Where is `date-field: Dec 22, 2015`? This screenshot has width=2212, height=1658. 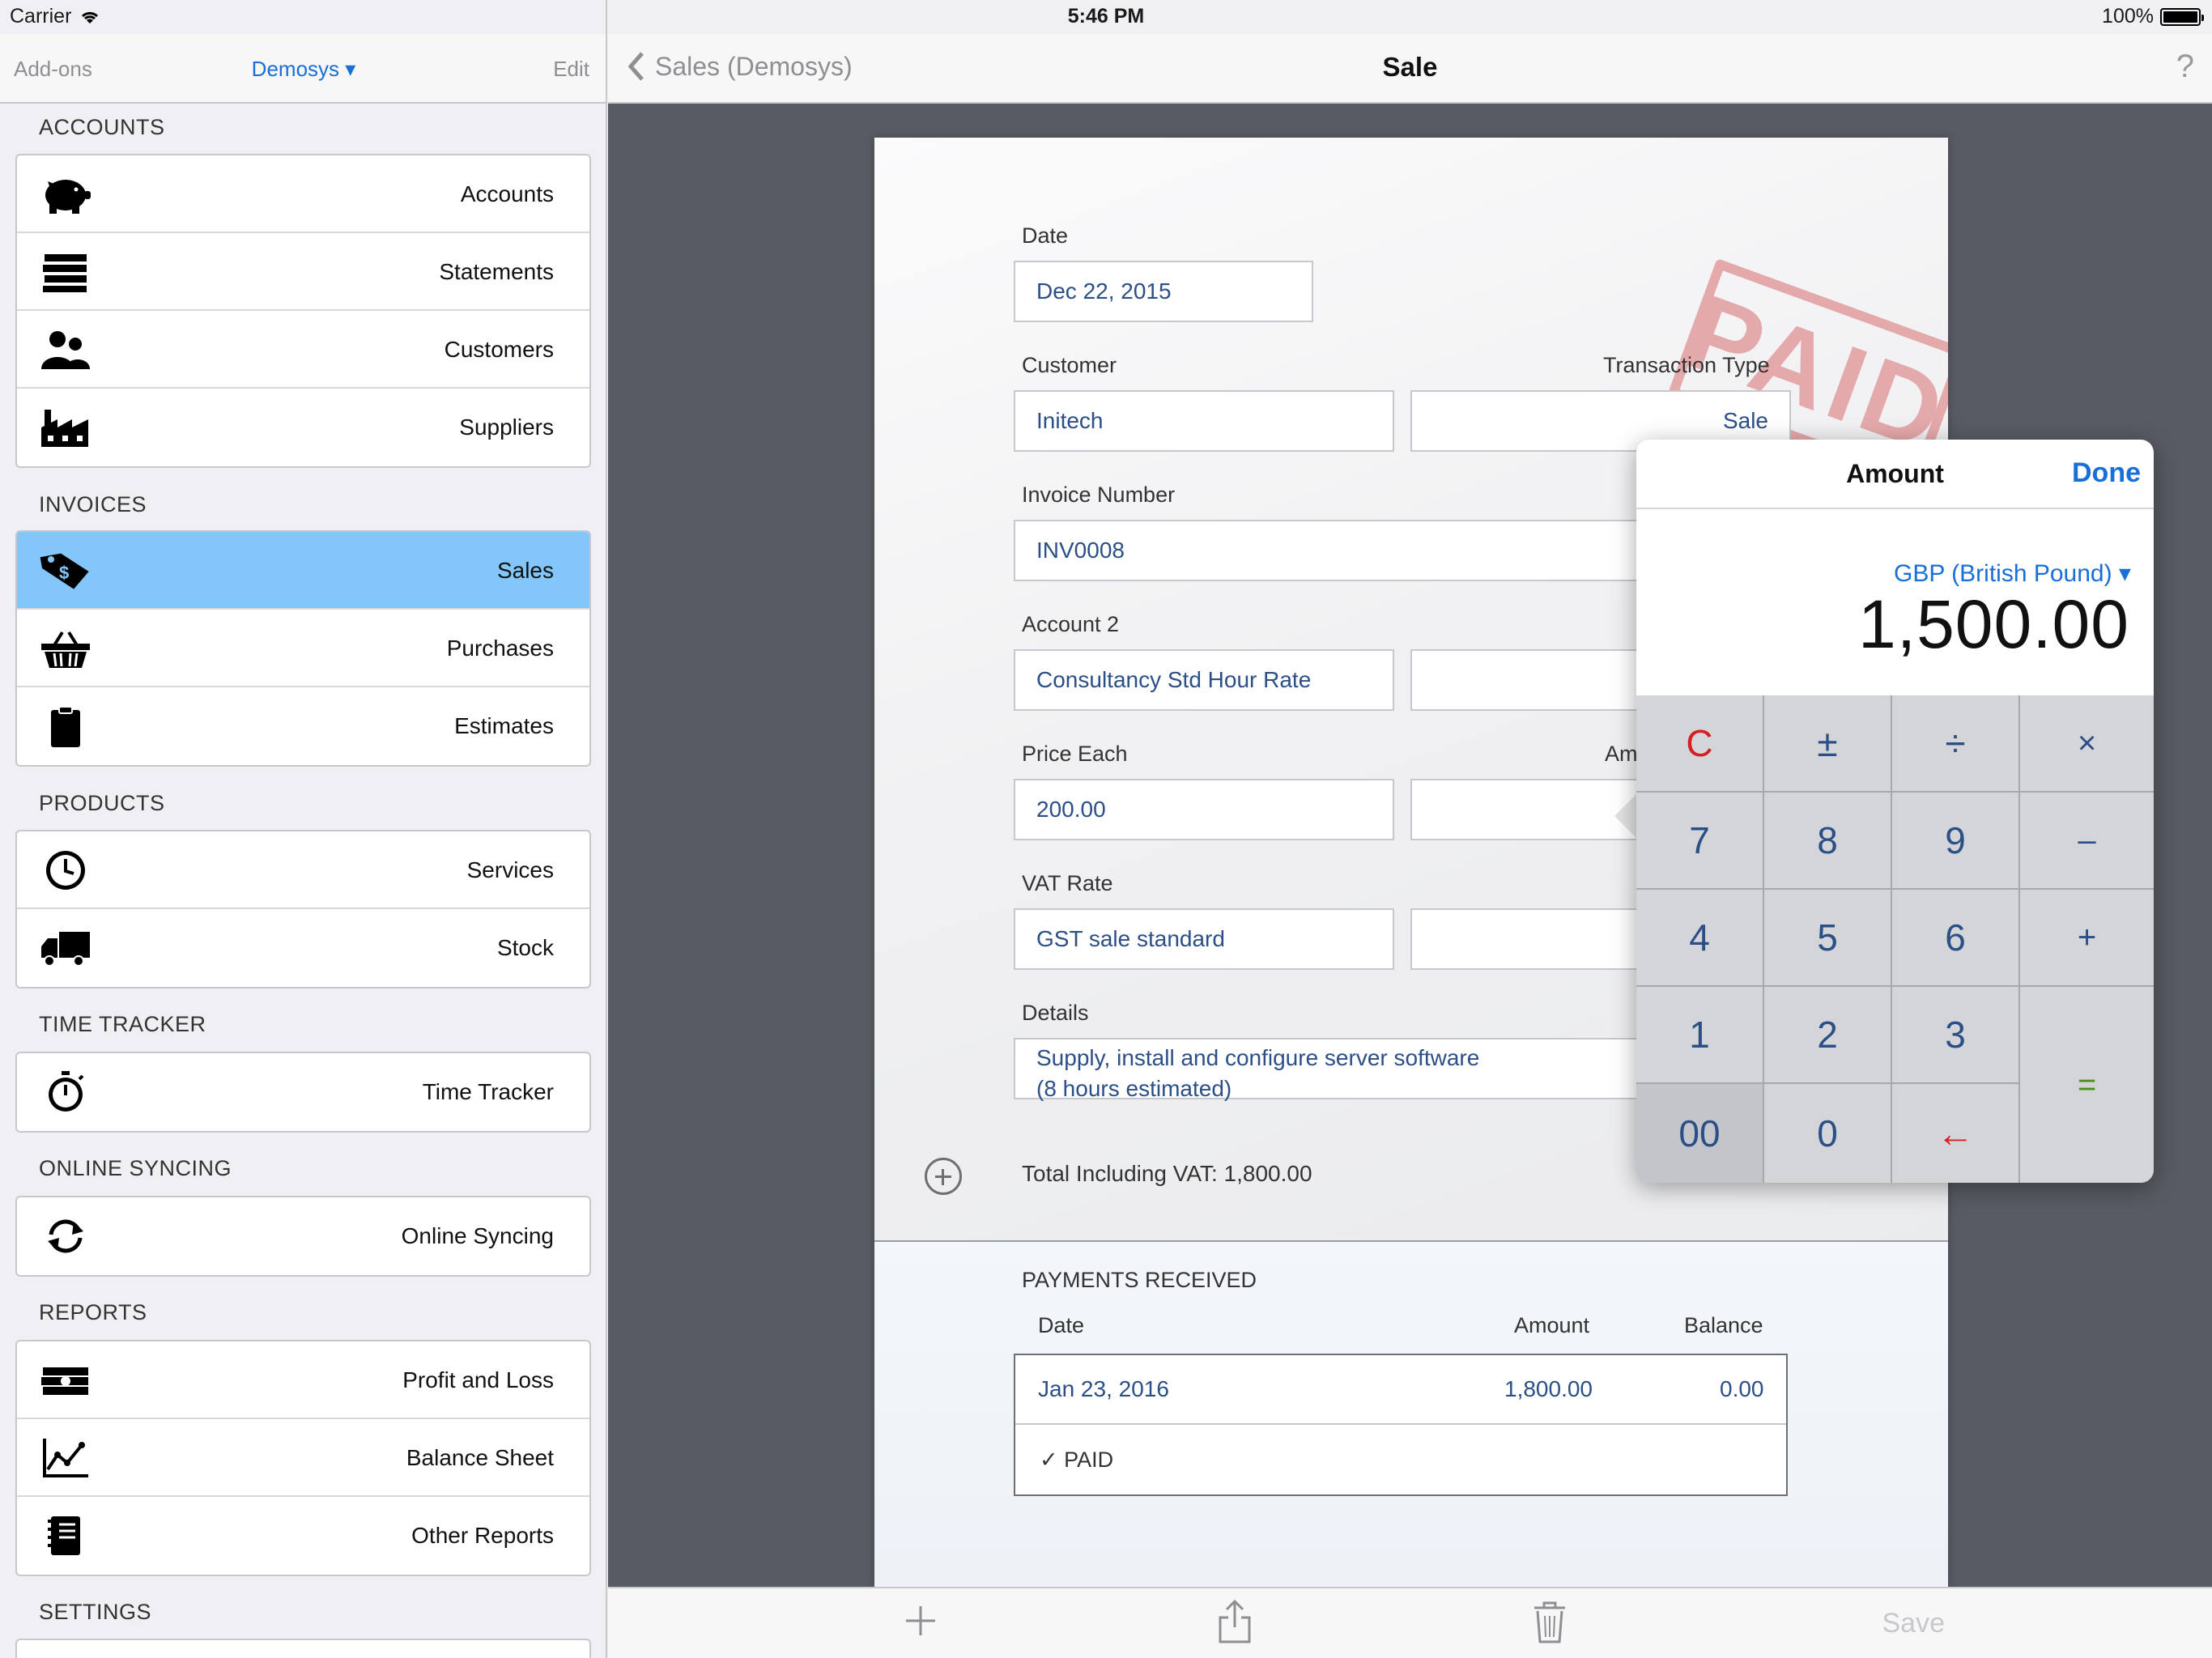 date-field: Dec 22, 2015 is located at coordinates (1163, 291).